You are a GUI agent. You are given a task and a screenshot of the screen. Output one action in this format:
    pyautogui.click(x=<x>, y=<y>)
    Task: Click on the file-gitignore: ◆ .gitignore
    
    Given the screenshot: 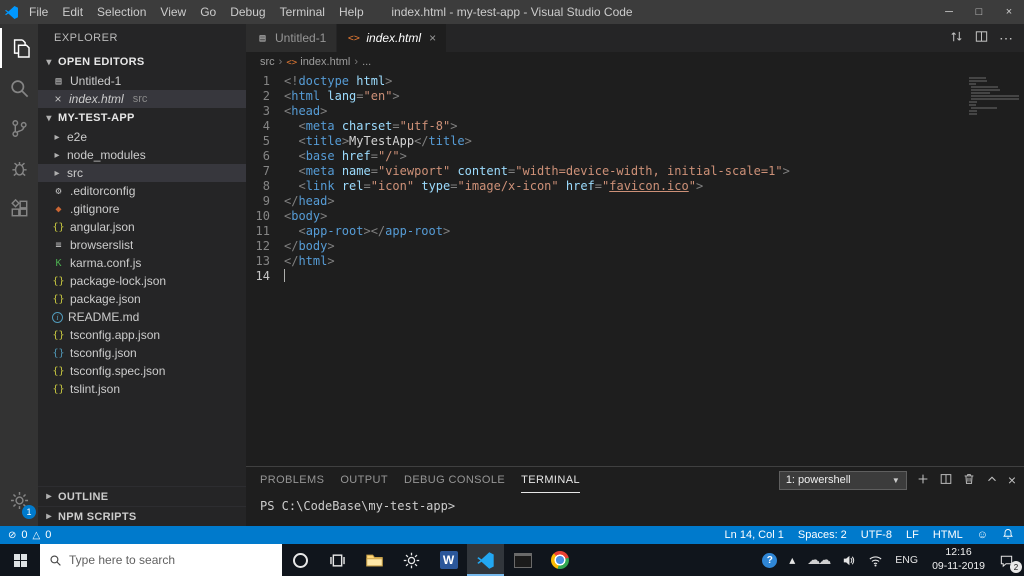 What is the action you would take?
    pyautogui.click(x=142, y=209)
    